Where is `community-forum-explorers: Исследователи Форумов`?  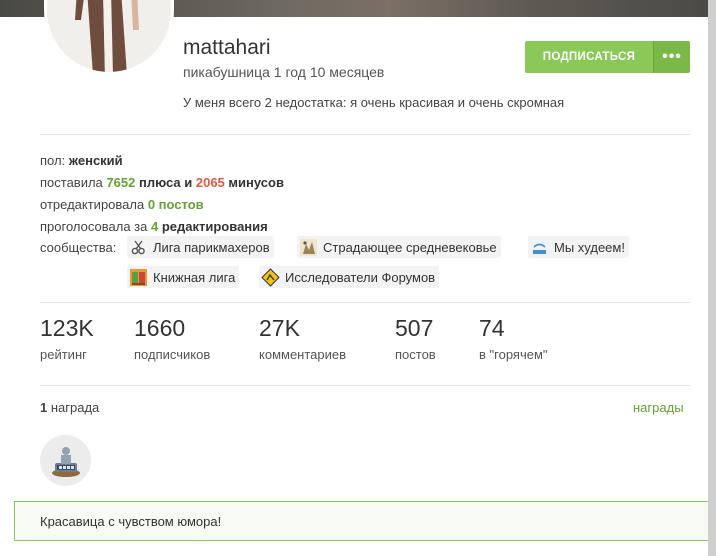
community-forum-explorers: Исследователи Форумов is located at coordinates (349, 277).